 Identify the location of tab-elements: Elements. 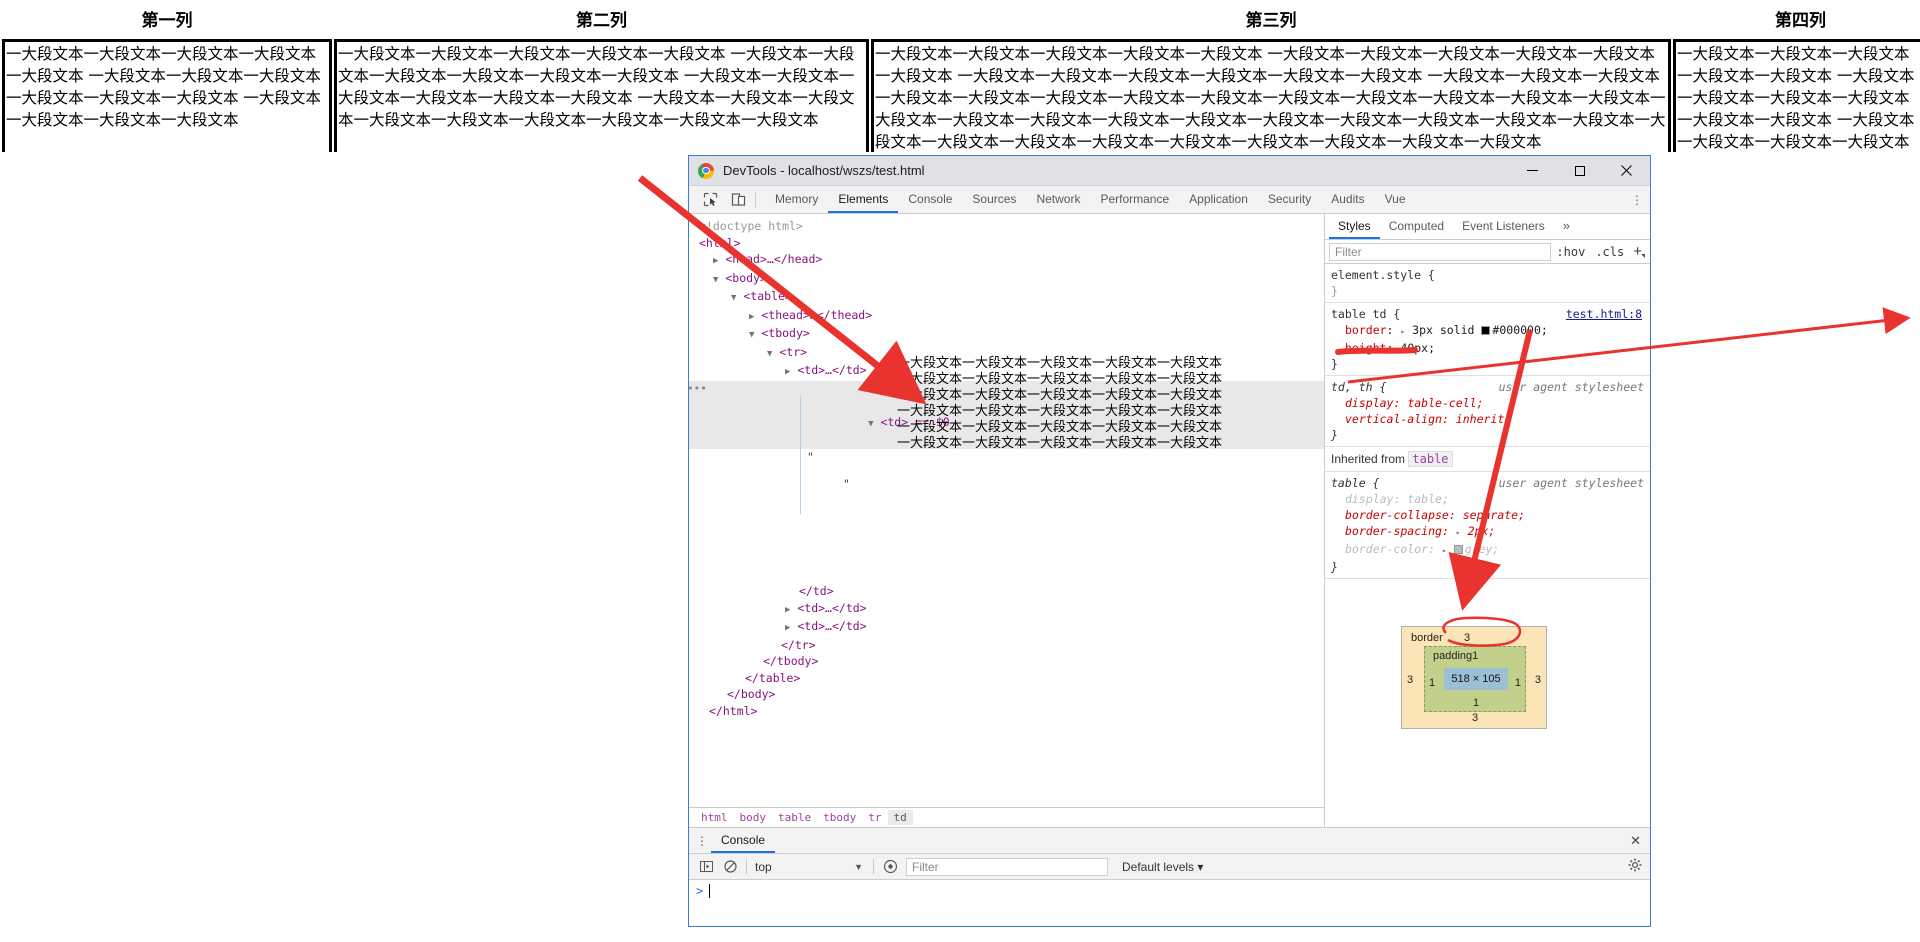
(863, 199).